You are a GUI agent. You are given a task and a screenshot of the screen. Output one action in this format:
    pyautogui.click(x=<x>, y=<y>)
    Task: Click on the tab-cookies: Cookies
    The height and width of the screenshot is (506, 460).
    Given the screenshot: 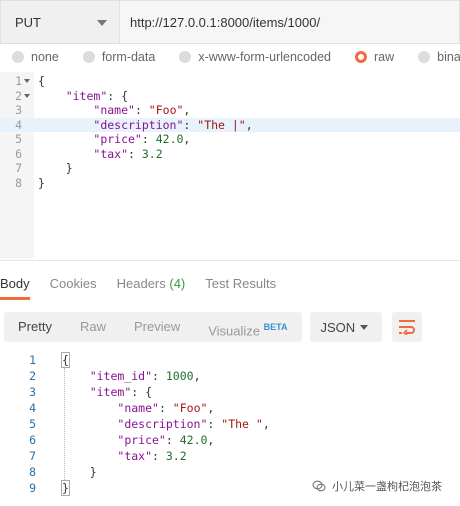 What is the action you would take?
    pyautogui.click(x=73, y=285)
    